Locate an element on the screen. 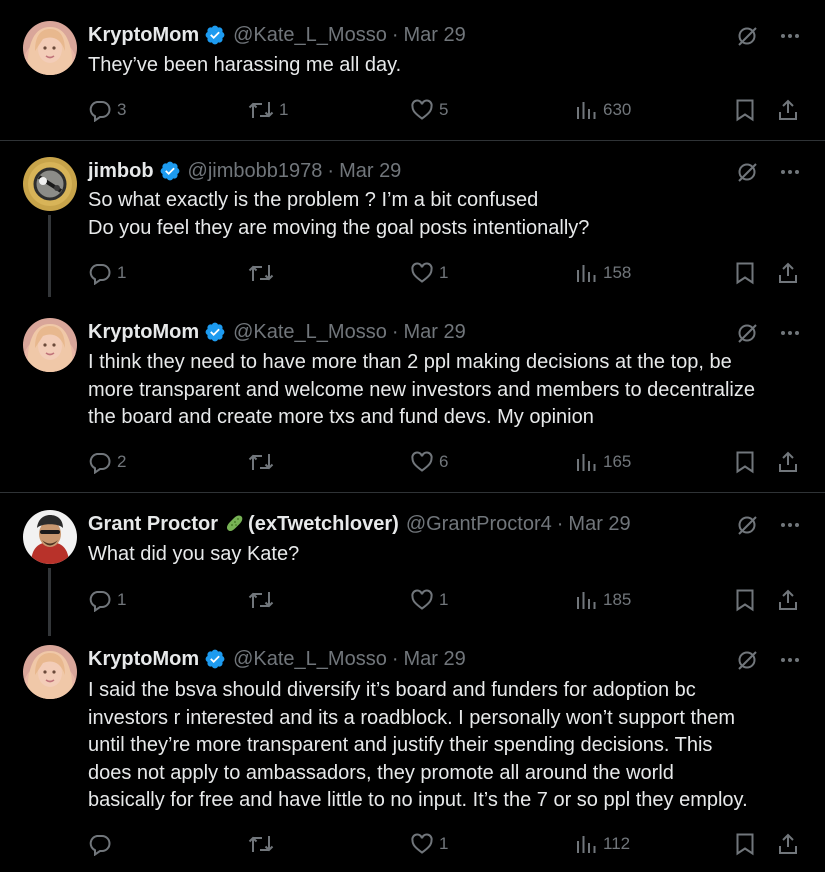  tweet-actions: 1 112 is located at coordinates (444, 844).